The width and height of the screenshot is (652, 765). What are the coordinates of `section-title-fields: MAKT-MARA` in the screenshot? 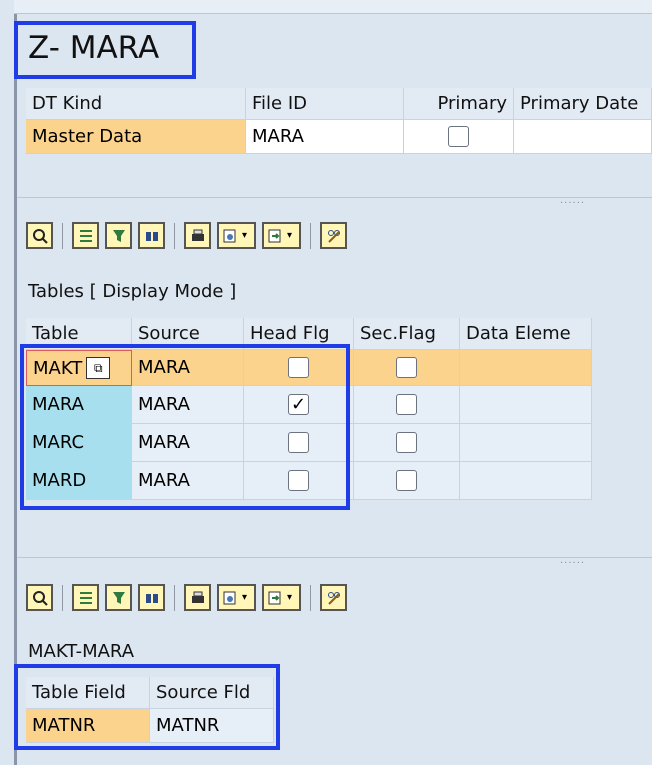 It's located at (81, 651).